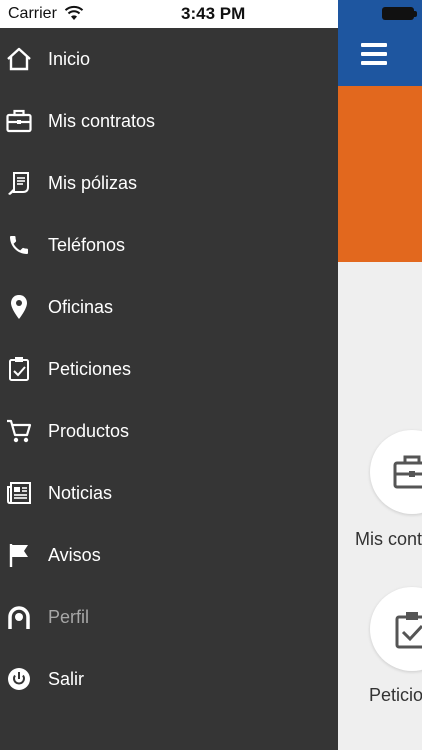  What do you see at coordinates (93, 182) in the screenshot?
I see `menu-label: Mis pólizas` at bounding box center [93, 182].